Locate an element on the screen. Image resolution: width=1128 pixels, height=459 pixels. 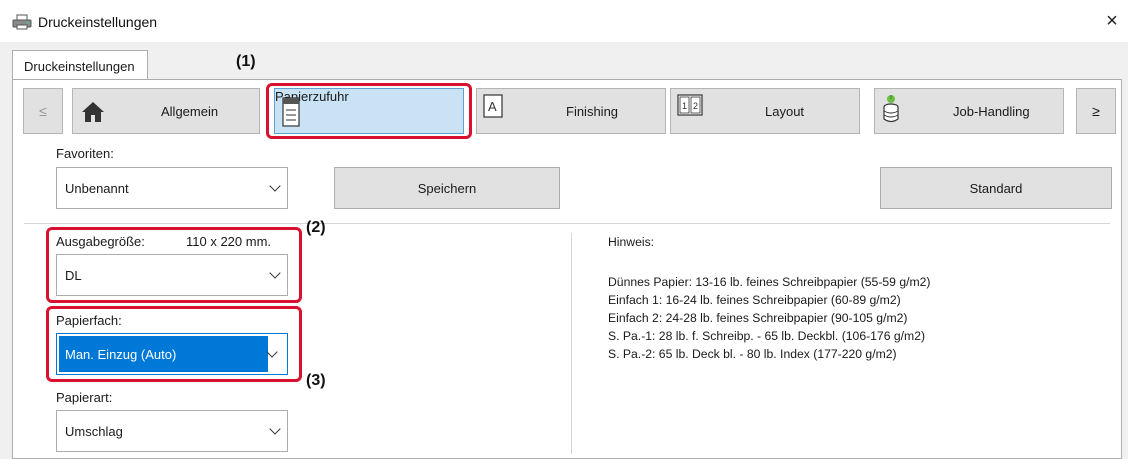
hint-title: Hinweis: is located at coordinates (631, 242).